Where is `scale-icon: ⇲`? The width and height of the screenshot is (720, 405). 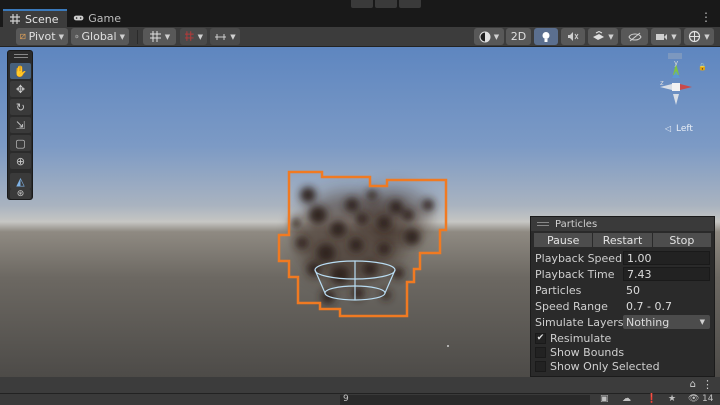 scale-icon: ⇲ is located at coordinates (20, 125).